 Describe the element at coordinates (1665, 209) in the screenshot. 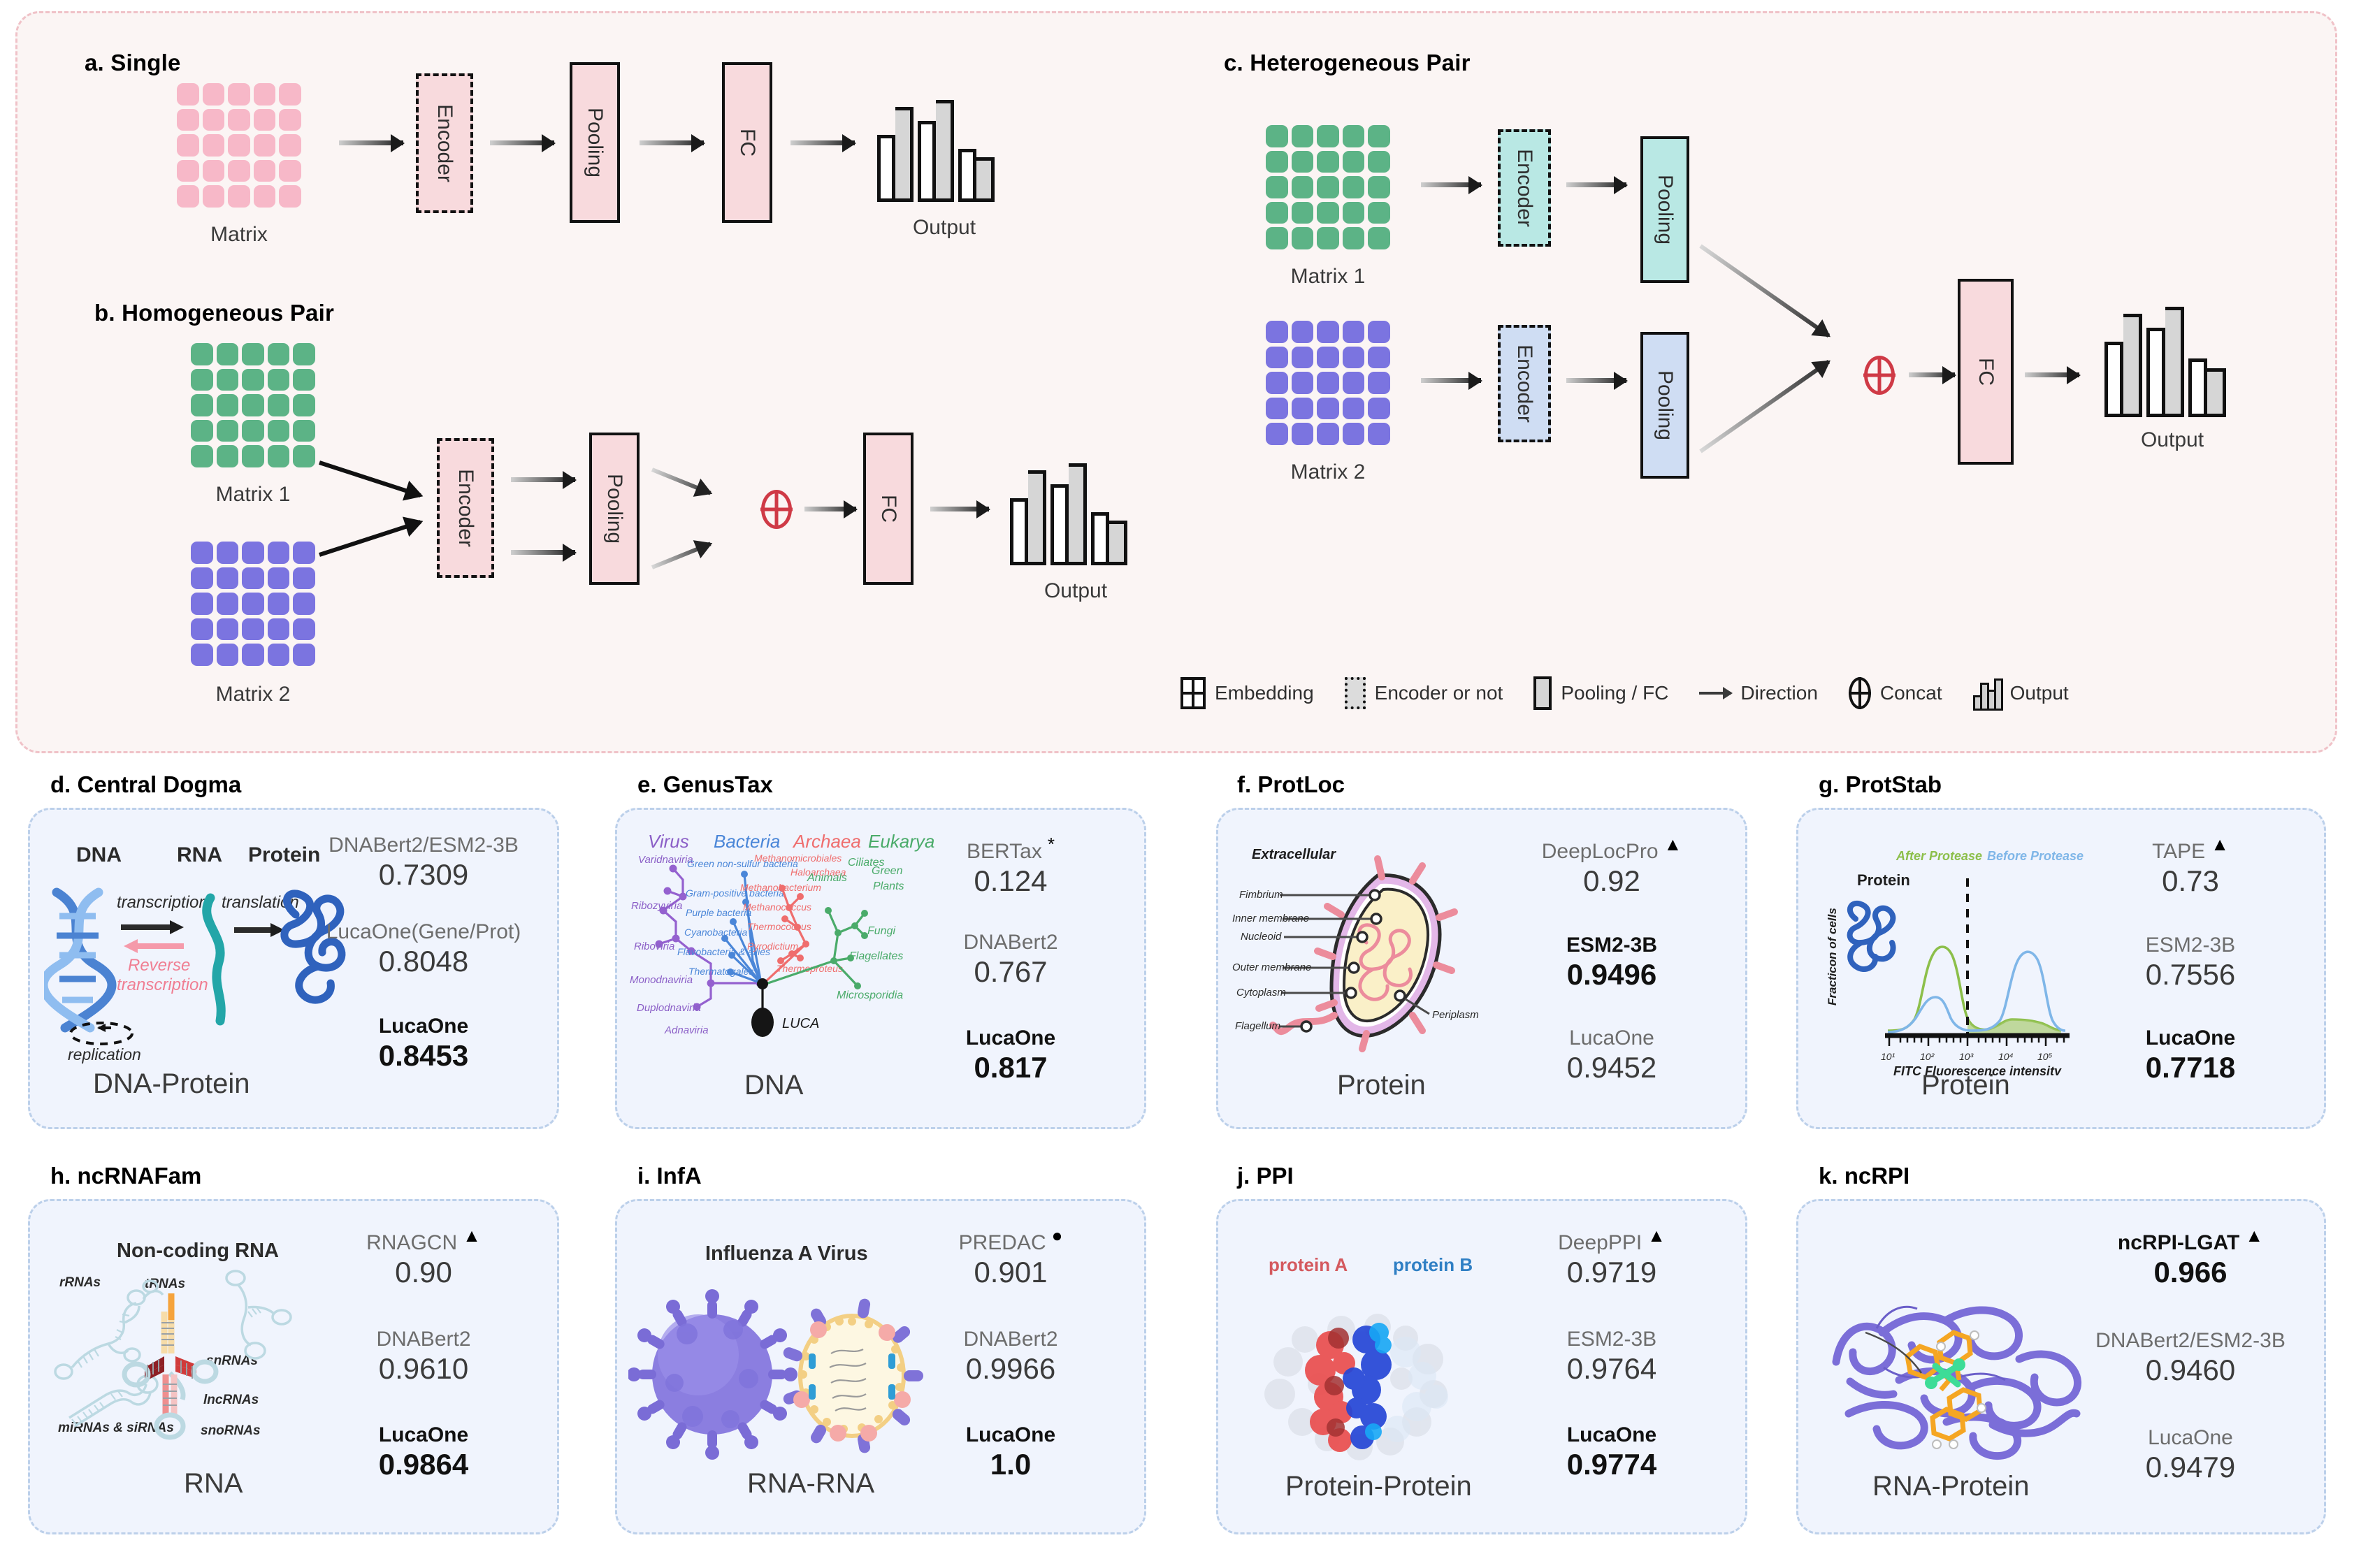

I see `pooling-block-c1: Pooling` at that location.